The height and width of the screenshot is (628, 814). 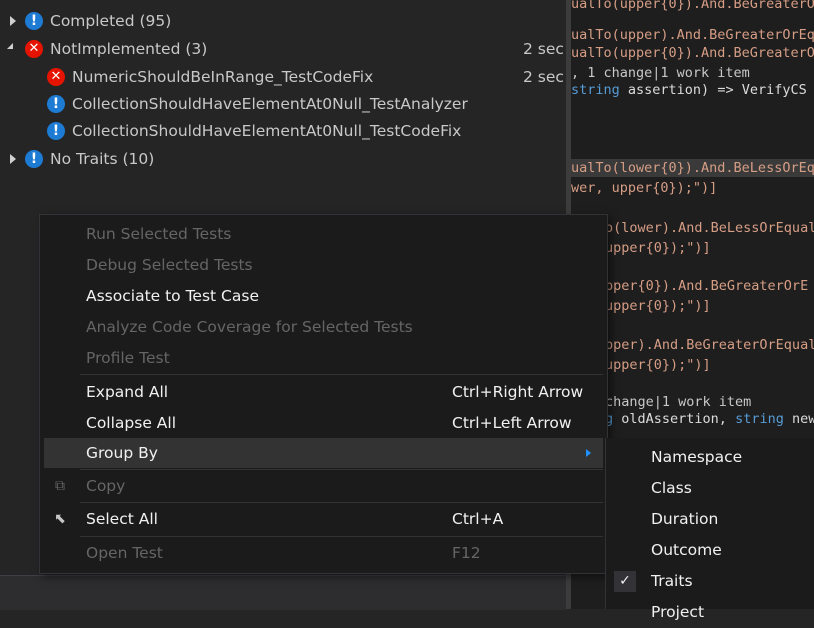 I want to click on submenu-item-duration: Duration, so click(x=710, y=519).